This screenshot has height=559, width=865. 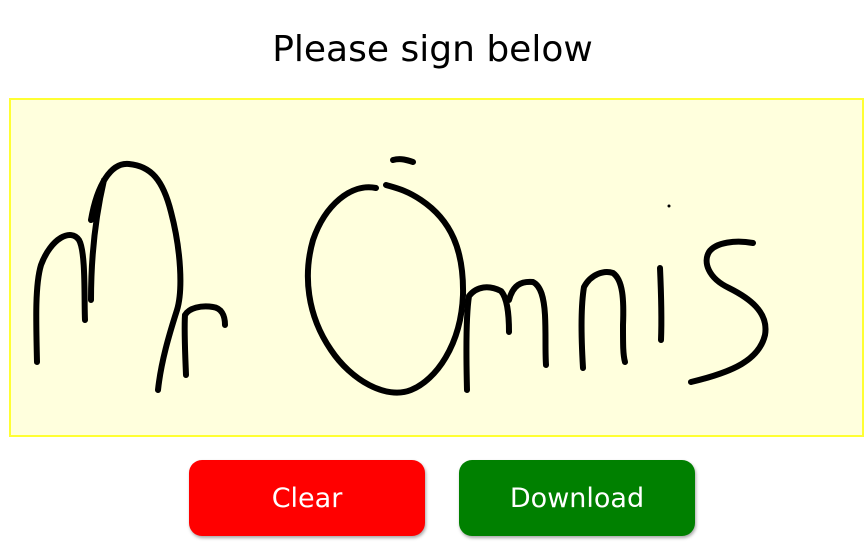 What do you see at coordinates (307, 498) in the screenshot?
I see `clear-button: Clear` at bounding box center [307, 498].